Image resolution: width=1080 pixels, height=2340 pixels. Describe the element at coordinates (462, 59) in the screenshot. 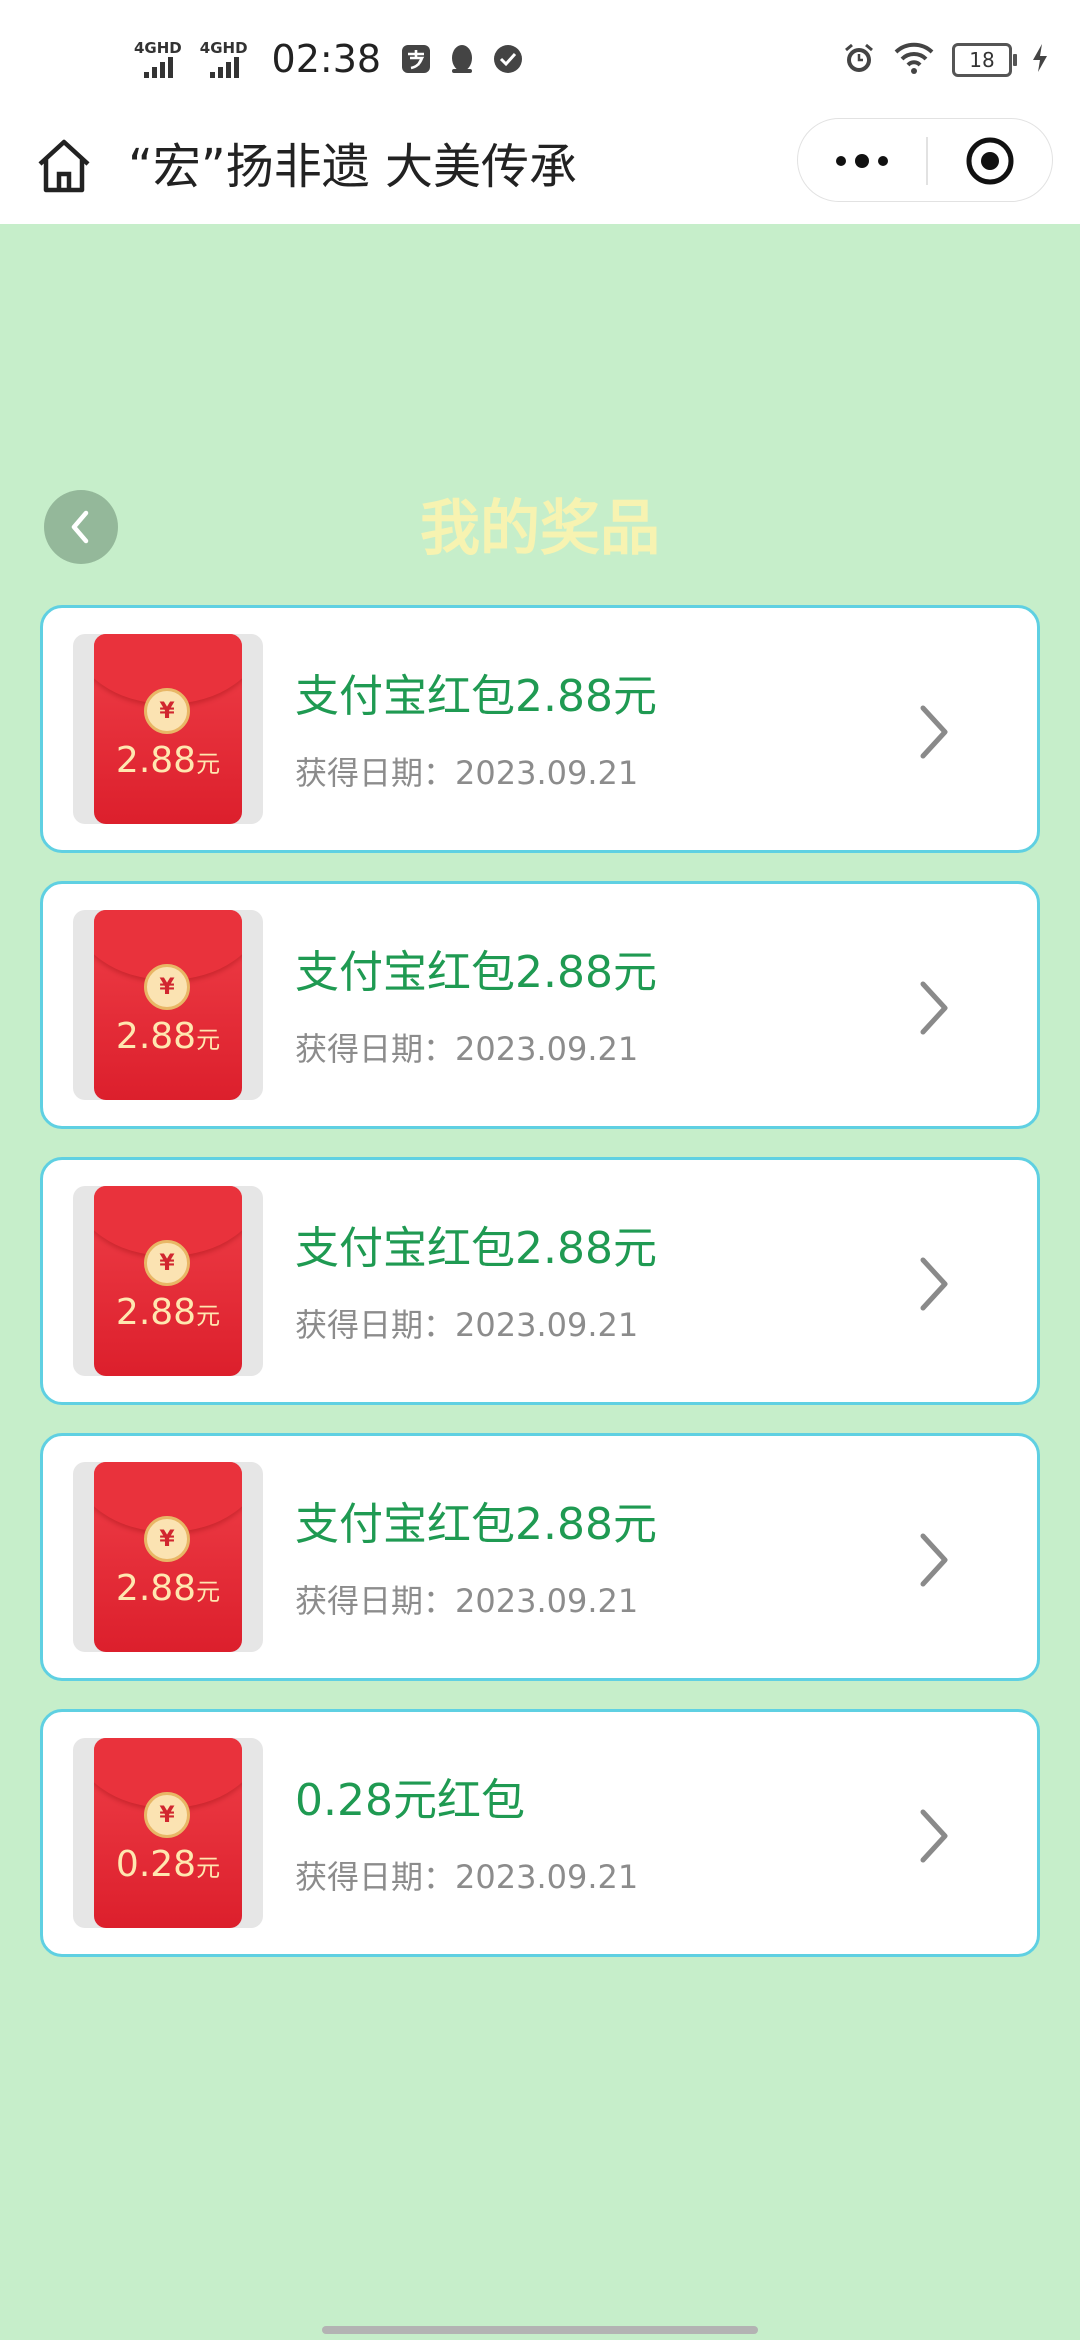

I see `penguin-app-icon` at that location.